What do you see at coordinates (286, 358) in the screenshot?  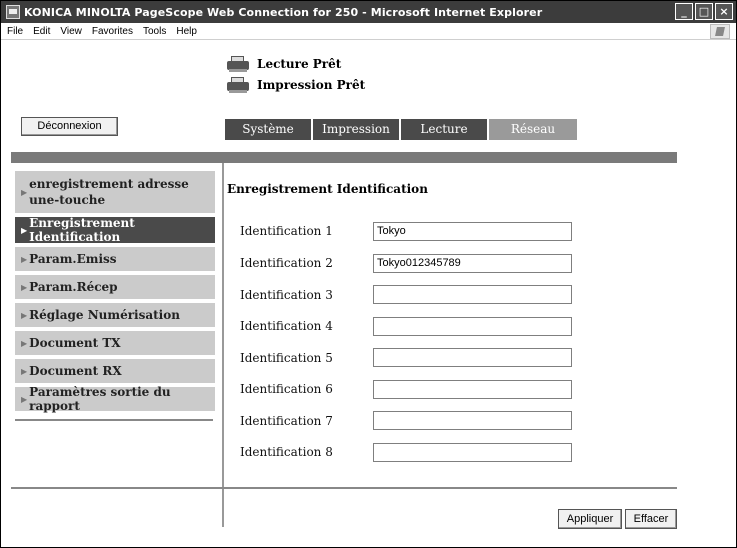 I see `id-label-5: Identification 5` at bounding box center [286, 358].